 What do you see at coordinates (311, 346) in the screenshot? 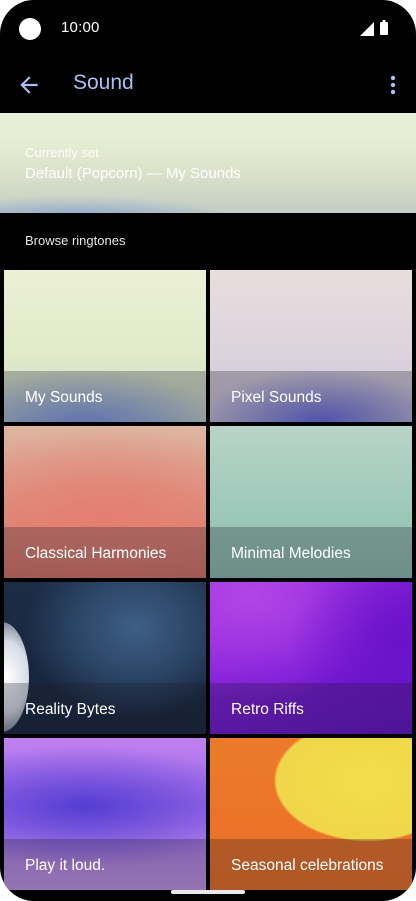
I see `category-pixel-sounds: Pixel Sounds` at bounding box center [311, 346].